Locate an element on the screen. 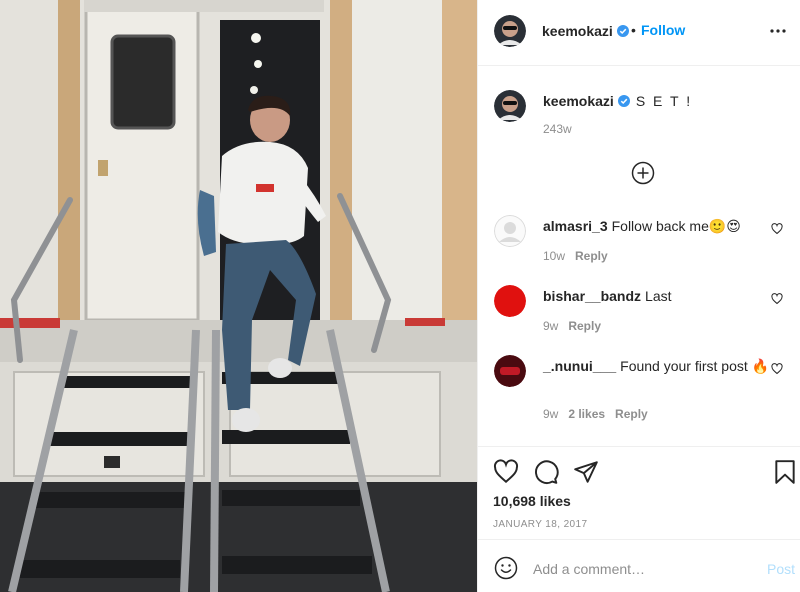  post-date: JANUARY 18, 2017 is located at coordinates (540, 524).